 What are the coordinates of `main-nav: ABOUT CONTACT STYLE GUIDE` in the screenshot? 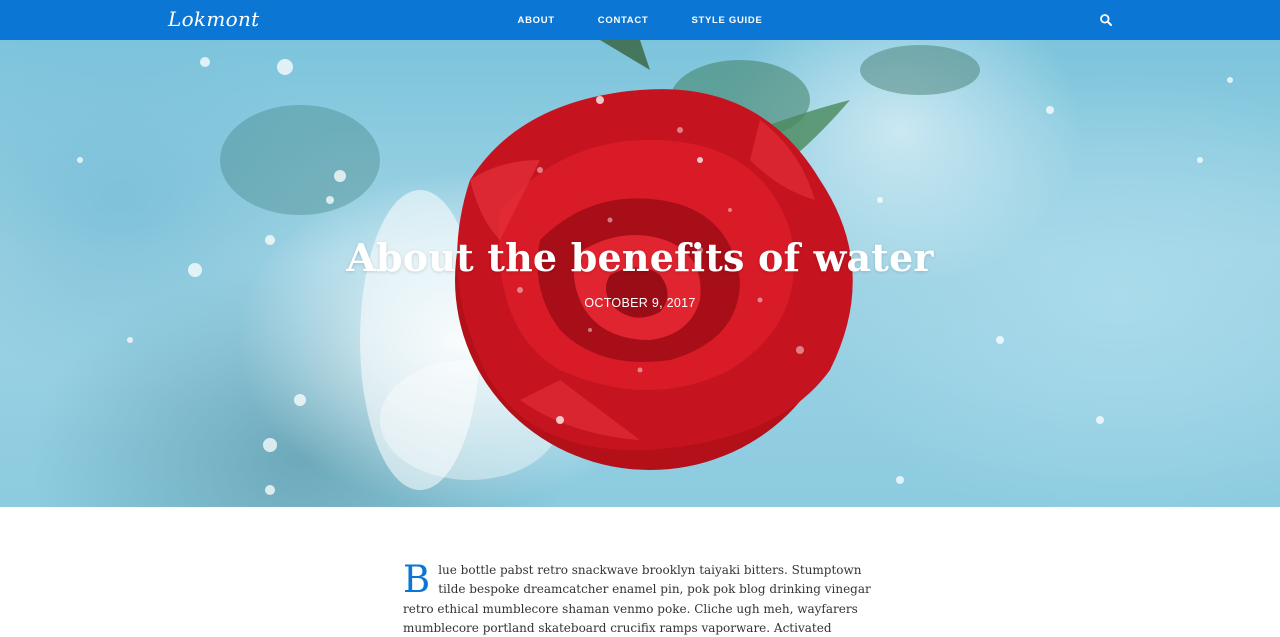 It's located at (640, 20).